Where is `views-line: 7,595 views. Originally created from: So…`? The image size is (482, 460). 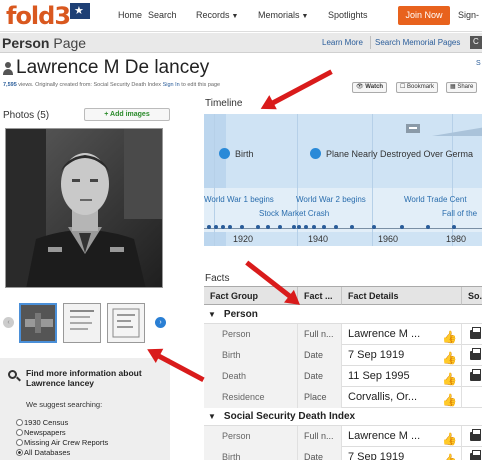
views-line: 7,595 views. Originally created from: So… is located at coordinates (111, 85).